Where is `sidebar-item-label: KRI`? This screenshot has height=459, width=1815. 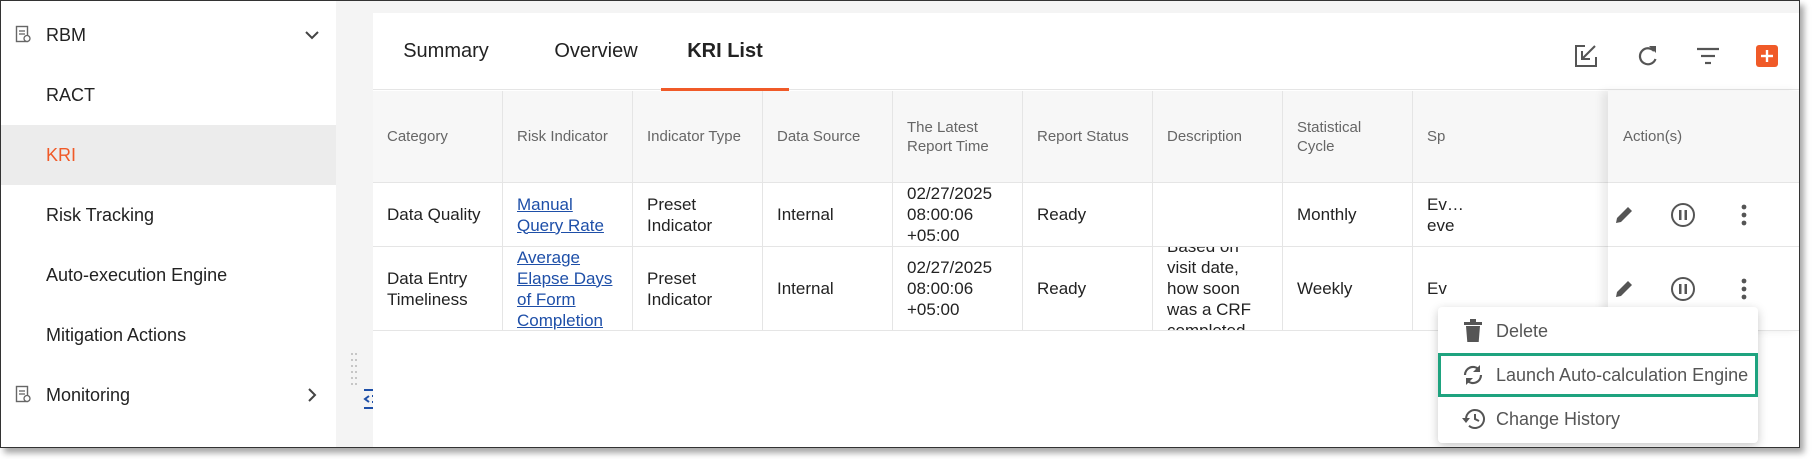
sidebar-item-label: KRI is located at coordinates (61, 154).